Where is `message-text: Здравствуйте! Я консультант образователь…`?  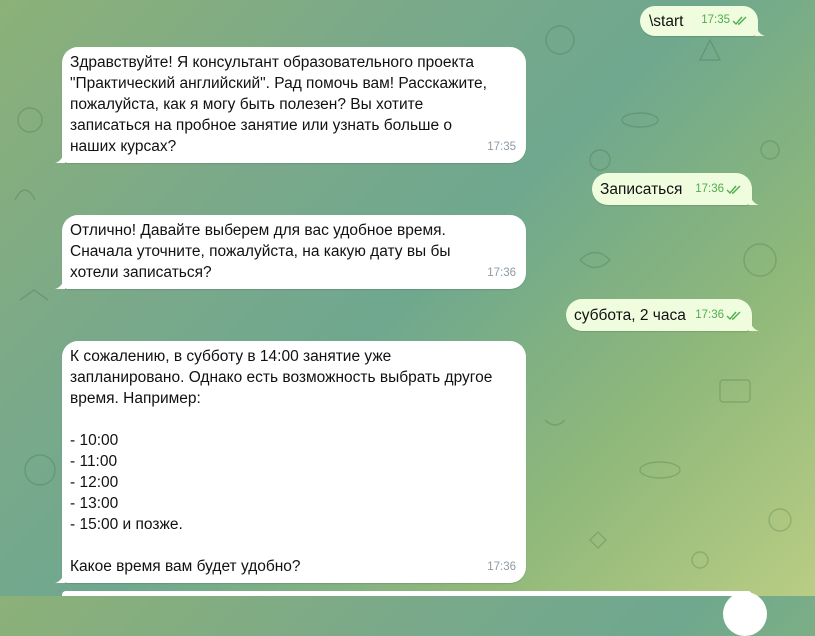 message-text: Здравствуйте! Я консультант образователь… is located at coordinates (278, 104).